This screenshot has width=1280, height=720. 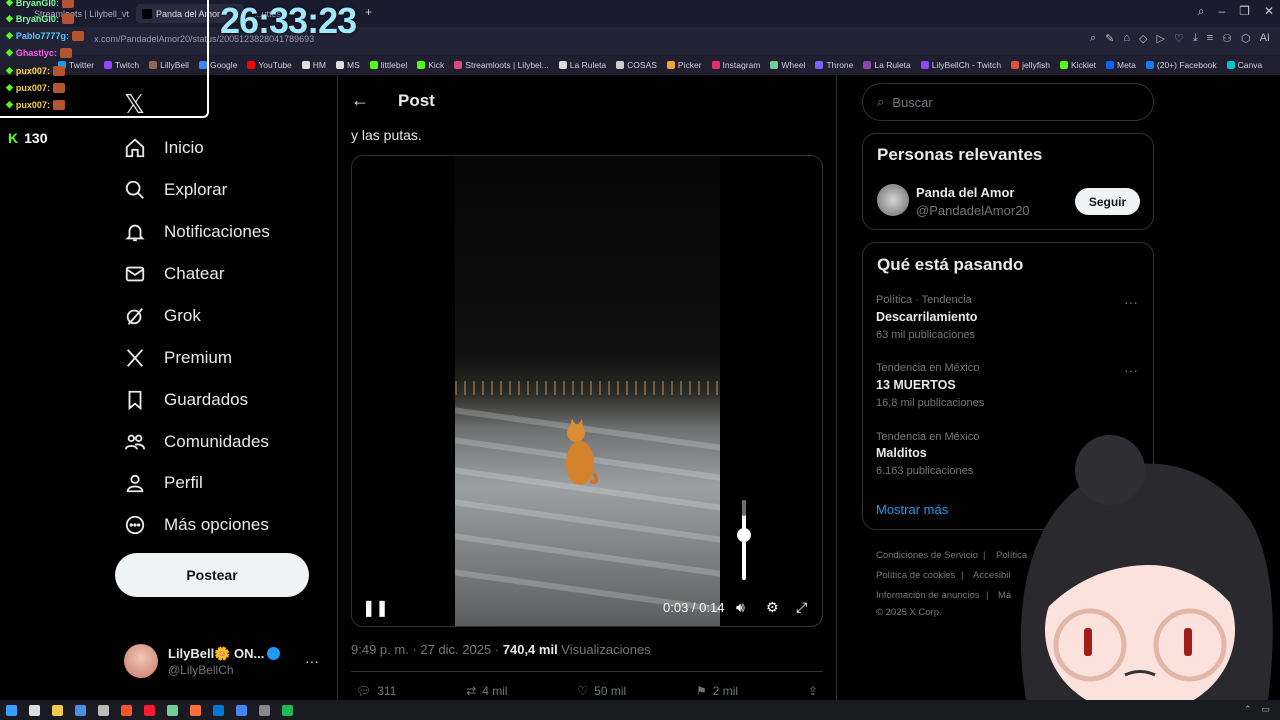 What do you see at coordinates (1201, 11) in the screenshot?
I see `search-tabs-icon: ⌕` at bounding box center [1201, 11].